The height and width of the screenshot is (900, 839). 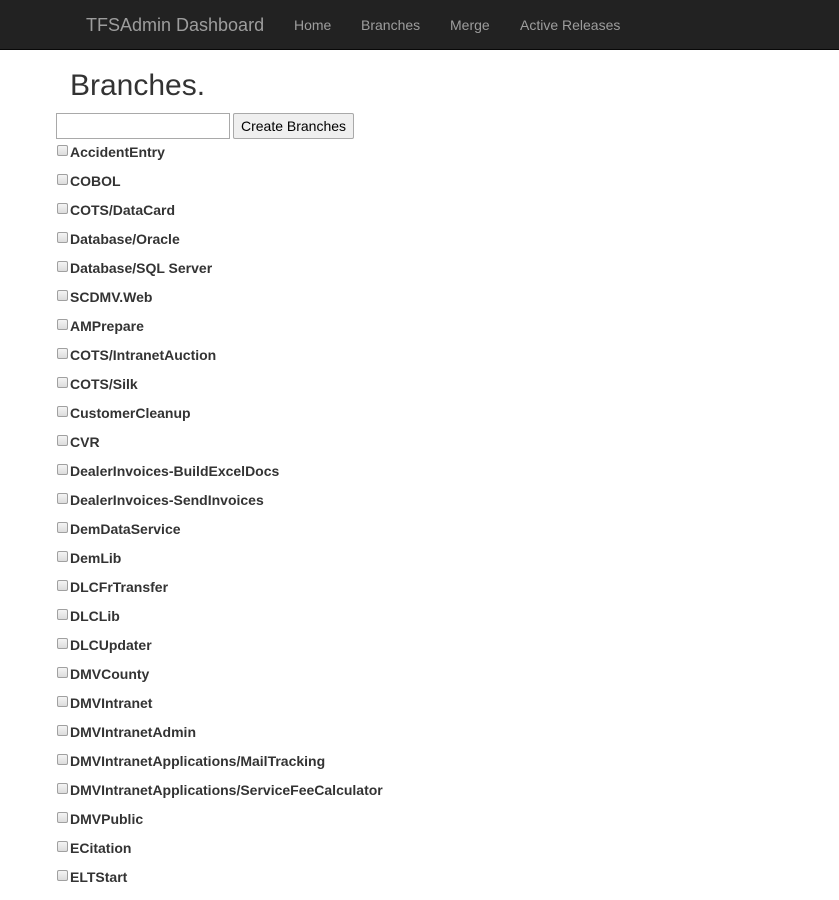 What do you see at coordinates (143, 126) in the screenshot?
I see `branch-name-input` at bounding box center [143, 126].